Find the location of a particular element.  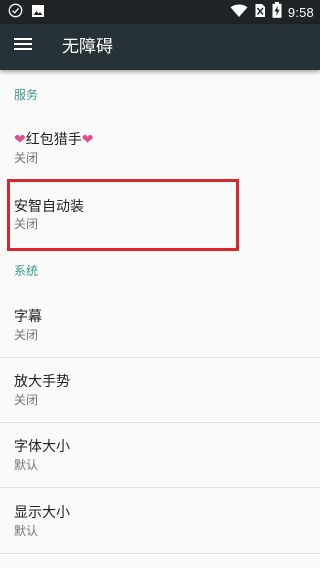

service-item-label: 红包猎手 is located at coordinates (53, 140).